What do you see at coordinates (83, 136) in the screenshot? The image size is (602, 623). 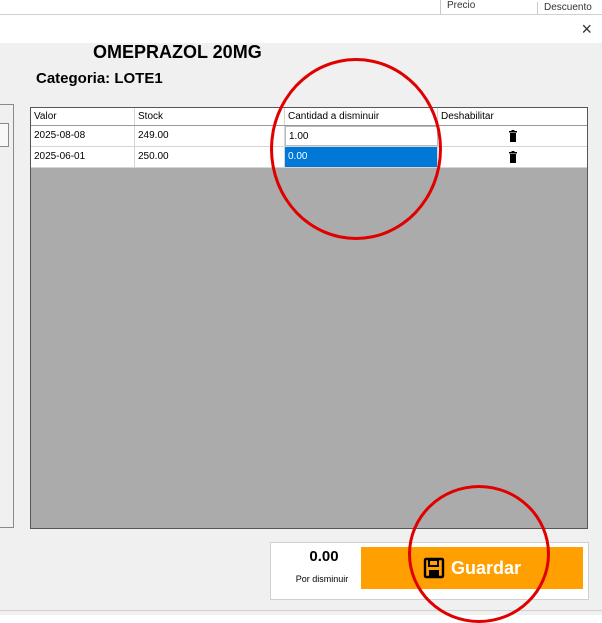 I see `cell-valor: 2025-08-08` at bounding box center [83, 136].